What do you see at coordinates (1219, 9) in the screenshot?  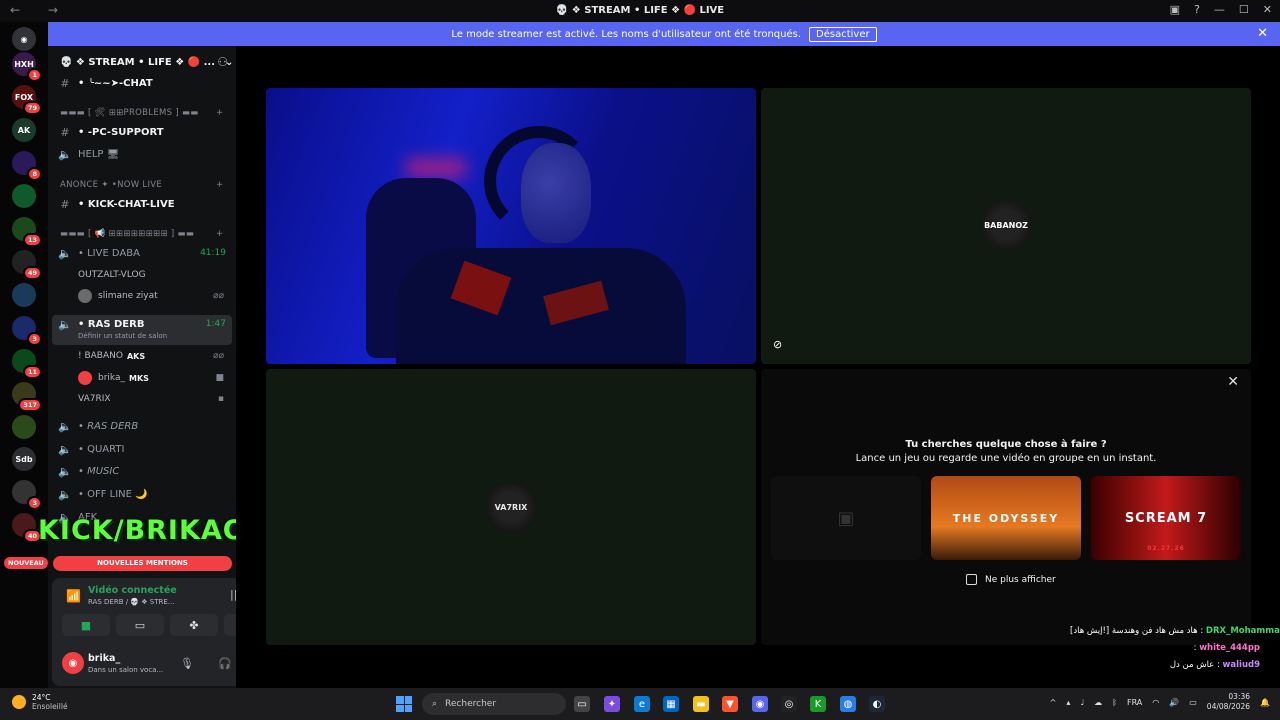 I see `minimize-button: —` at bounding box center [1219, 9].